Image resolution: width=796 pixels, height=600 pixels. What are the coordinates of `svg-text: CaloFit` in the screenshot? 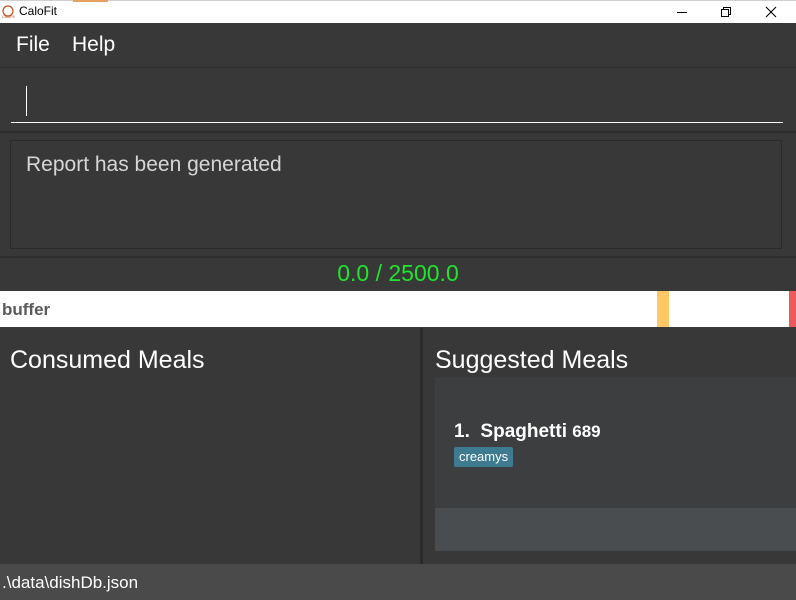 It's located at (8, 16).